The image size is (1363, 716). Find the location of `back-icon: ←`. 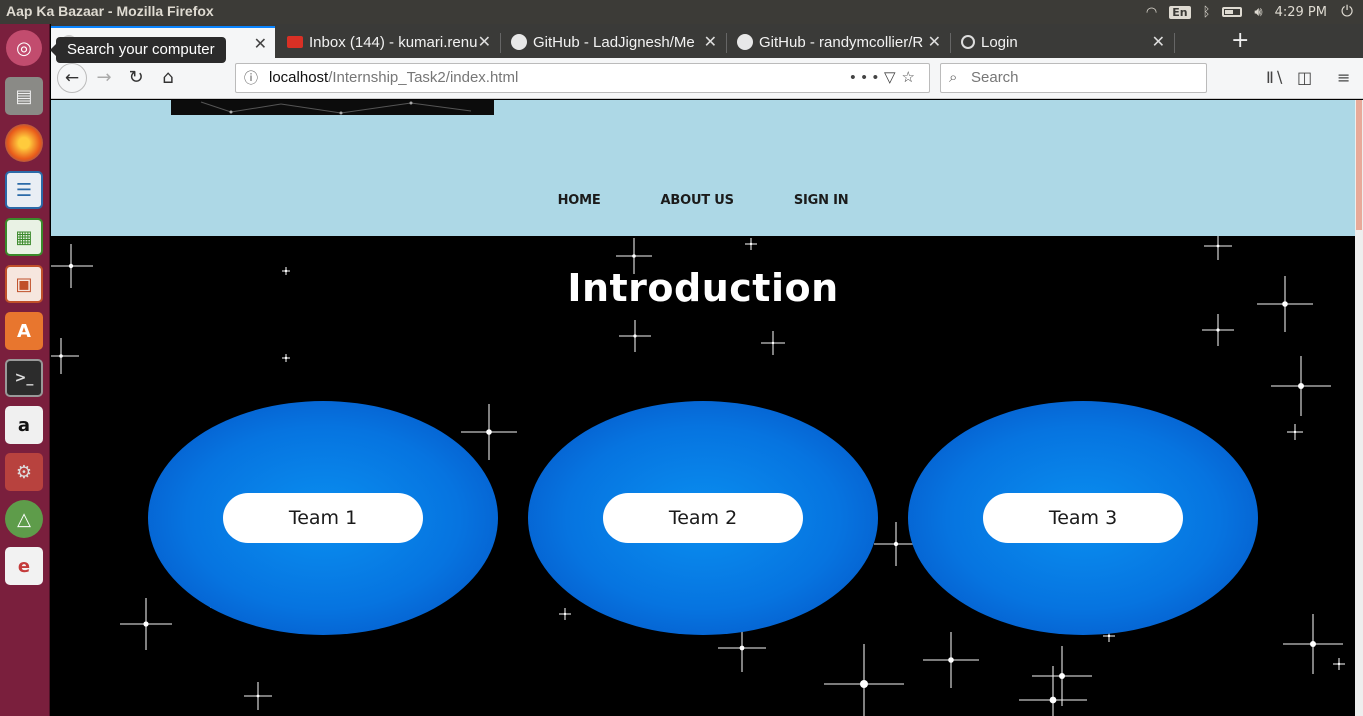

back-icon: ← is located at coordinates (72, 78).